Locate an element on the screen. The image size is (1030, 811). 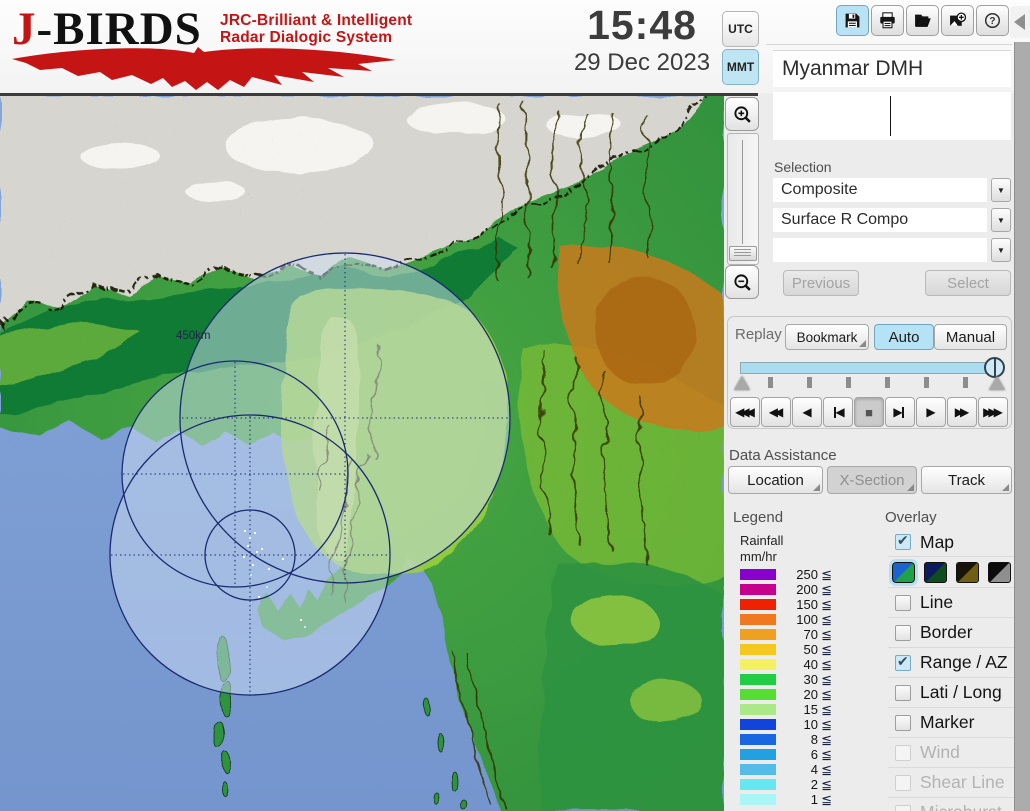
map-style-swatch-blue-green is located at coordinates (903, 572).